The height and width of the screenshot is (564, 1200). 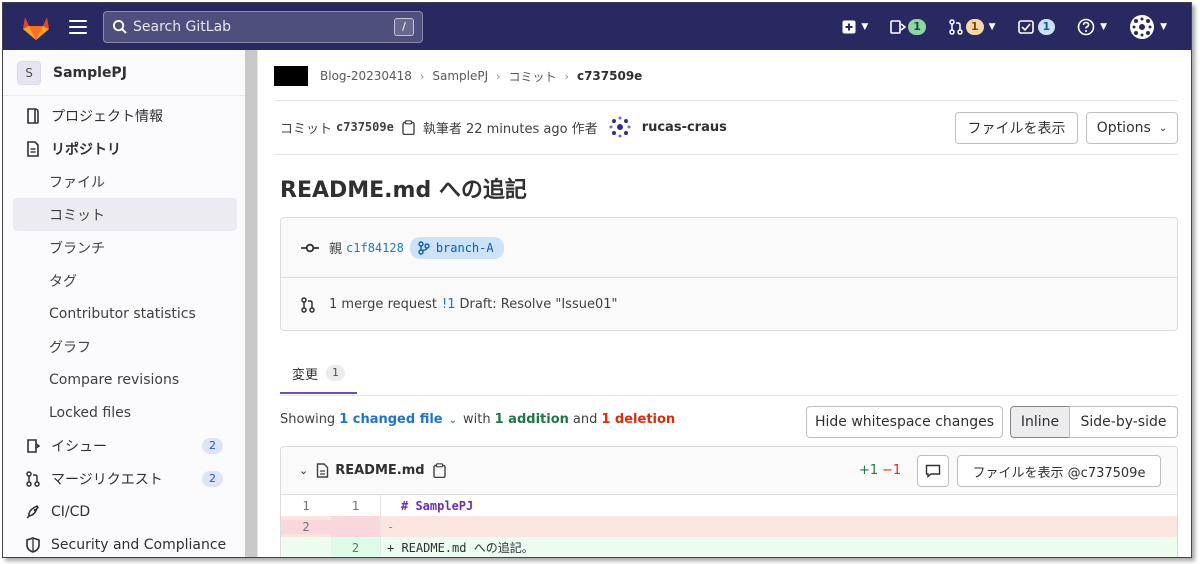 What do you see at coordinates (124, 346) in the screenshot?
I see `sidebar-item-graph: グラフ` at bounding box center [124, 346].